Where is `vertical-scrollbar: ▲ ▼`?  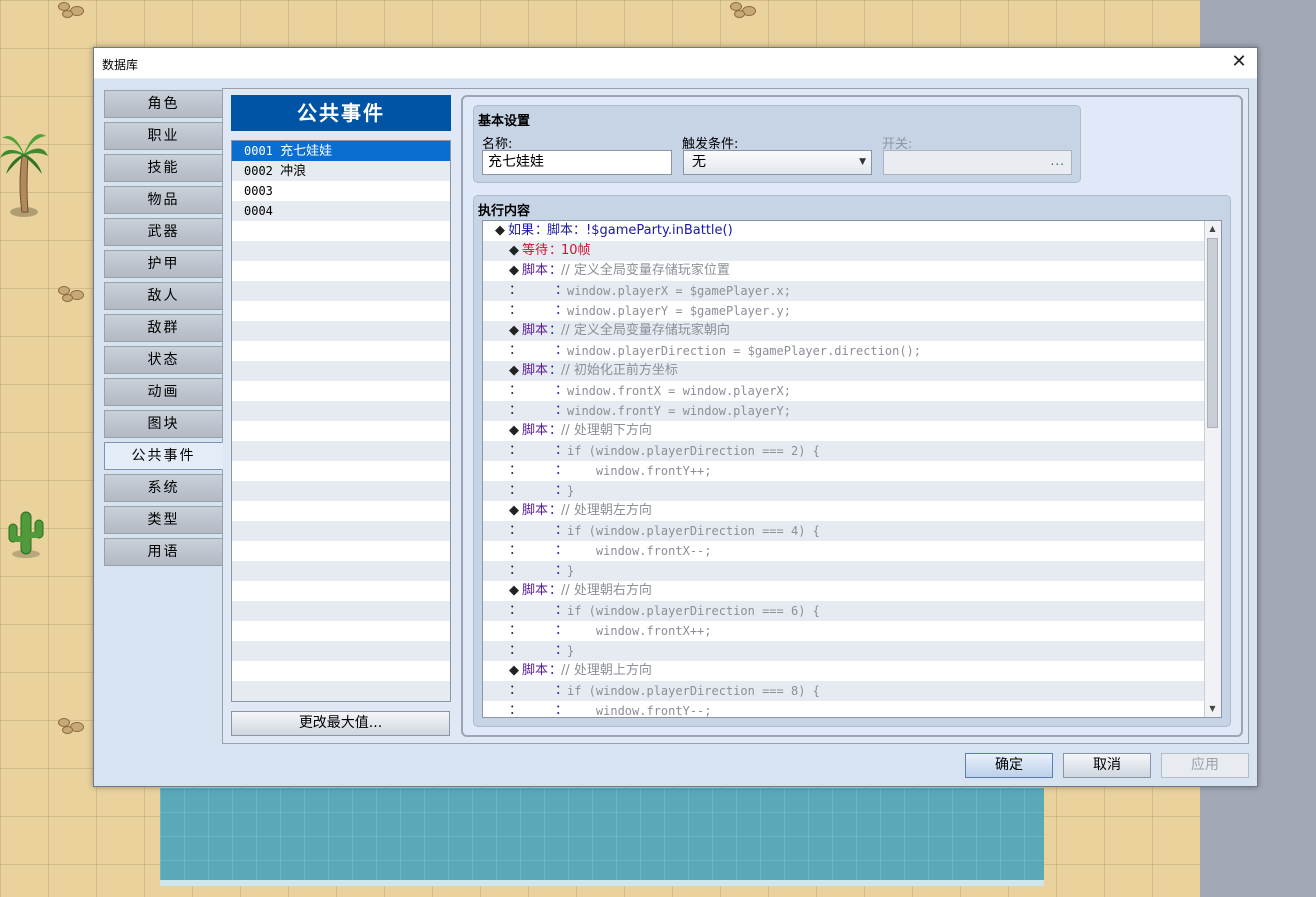 vertical-scrollbar: ▲ ▼ is located at coordinates (1212, 469).